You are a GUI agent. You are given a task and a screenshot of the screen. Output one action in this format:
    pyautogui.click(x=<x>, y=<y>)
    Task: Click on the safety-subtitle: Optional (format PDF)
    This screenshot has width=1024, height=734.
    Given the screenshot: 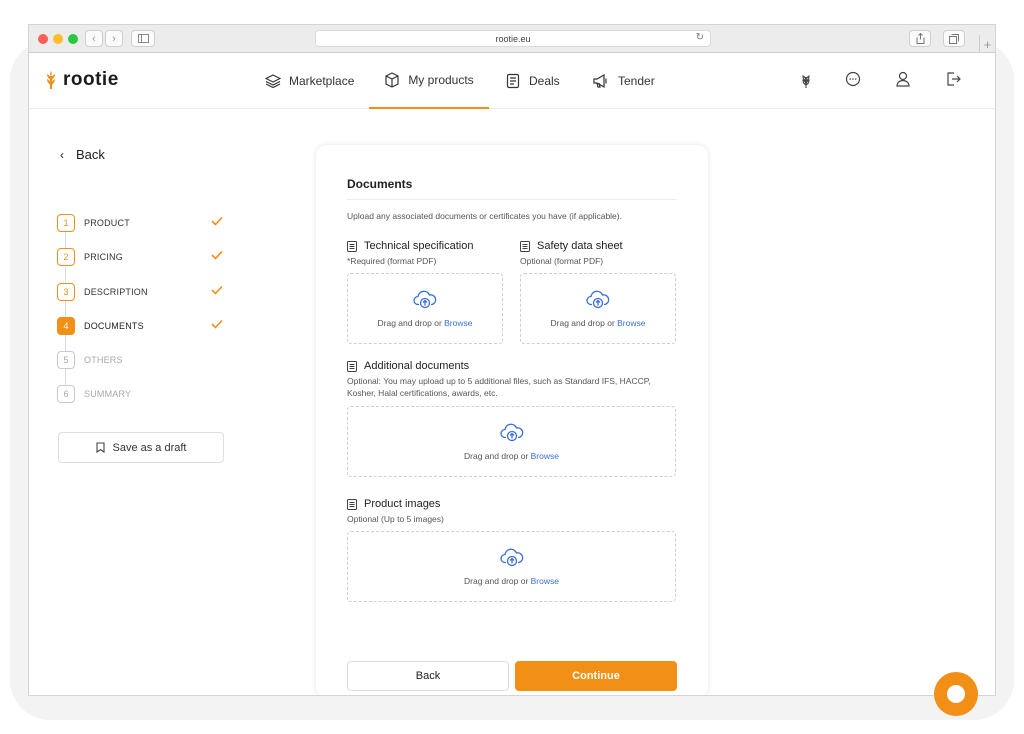 What is the action you would take?
    pyautogui.click(x=562, y=261)
    